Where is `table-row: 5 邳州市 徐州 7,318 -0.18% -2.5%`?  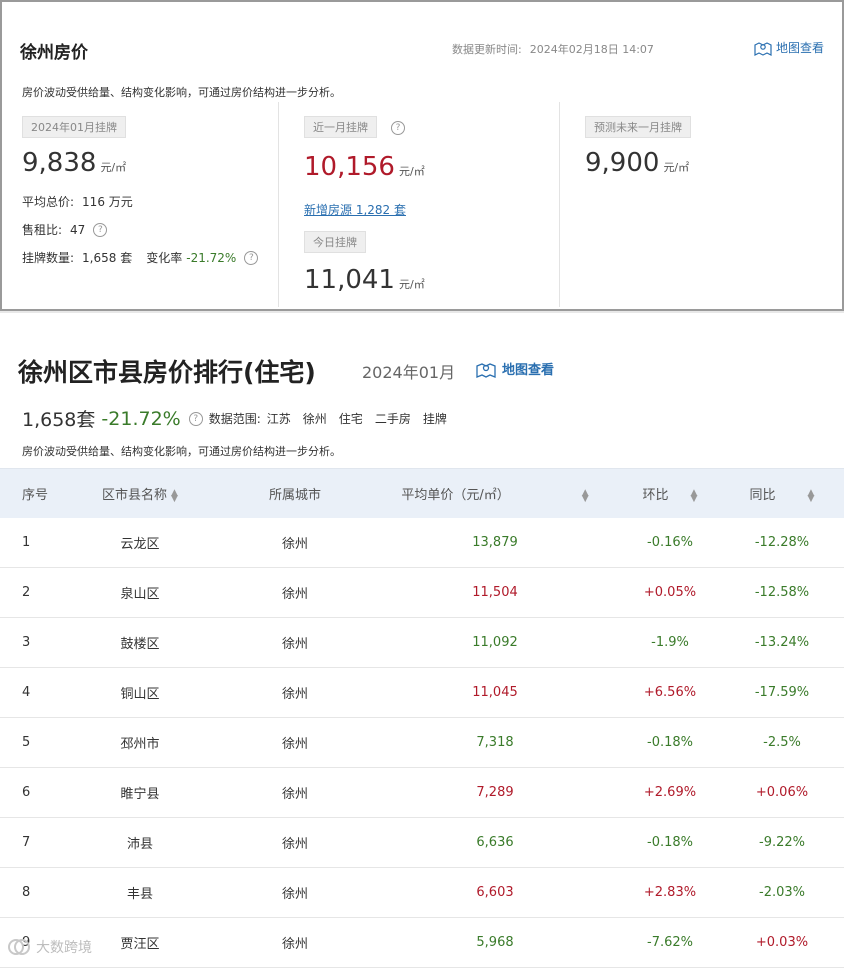 table-row: 5 邳州市 徐州 7,318 -0.18% -2.5% is located at coordinates (422, 743).